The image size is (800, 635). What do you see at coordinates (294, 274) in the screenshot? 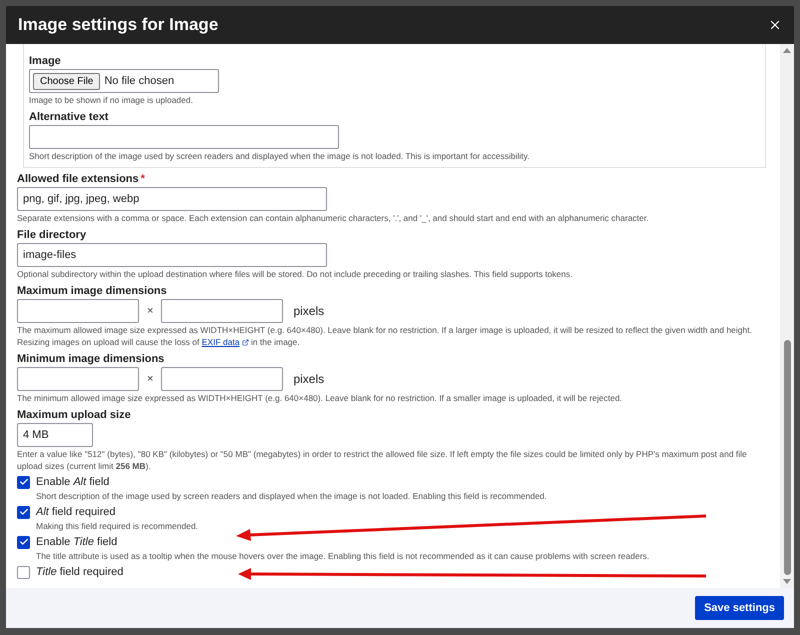
I see `field-description: Optional subdirectory within the upload destination where files will be stored. Do not include preceding or trailing slashes. This field supports tokens.` at bounding box center [294, 274].